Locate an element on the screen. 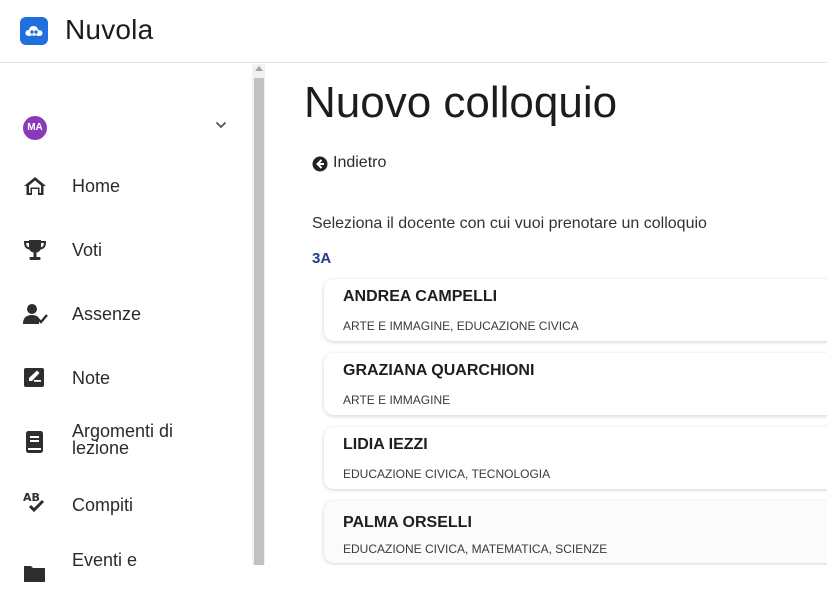 The image size is (827, 590). sidebar-item-label: Argomenti di lezione is located at coordinates (123, 439).